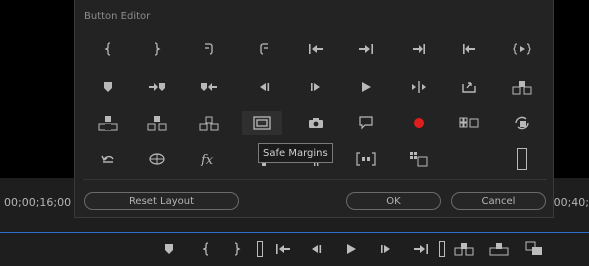  What do you see at coordinates (571, 202) in the screenshot?
I see `timecode-duration: 00;40;` at bounding box center [571, 202].